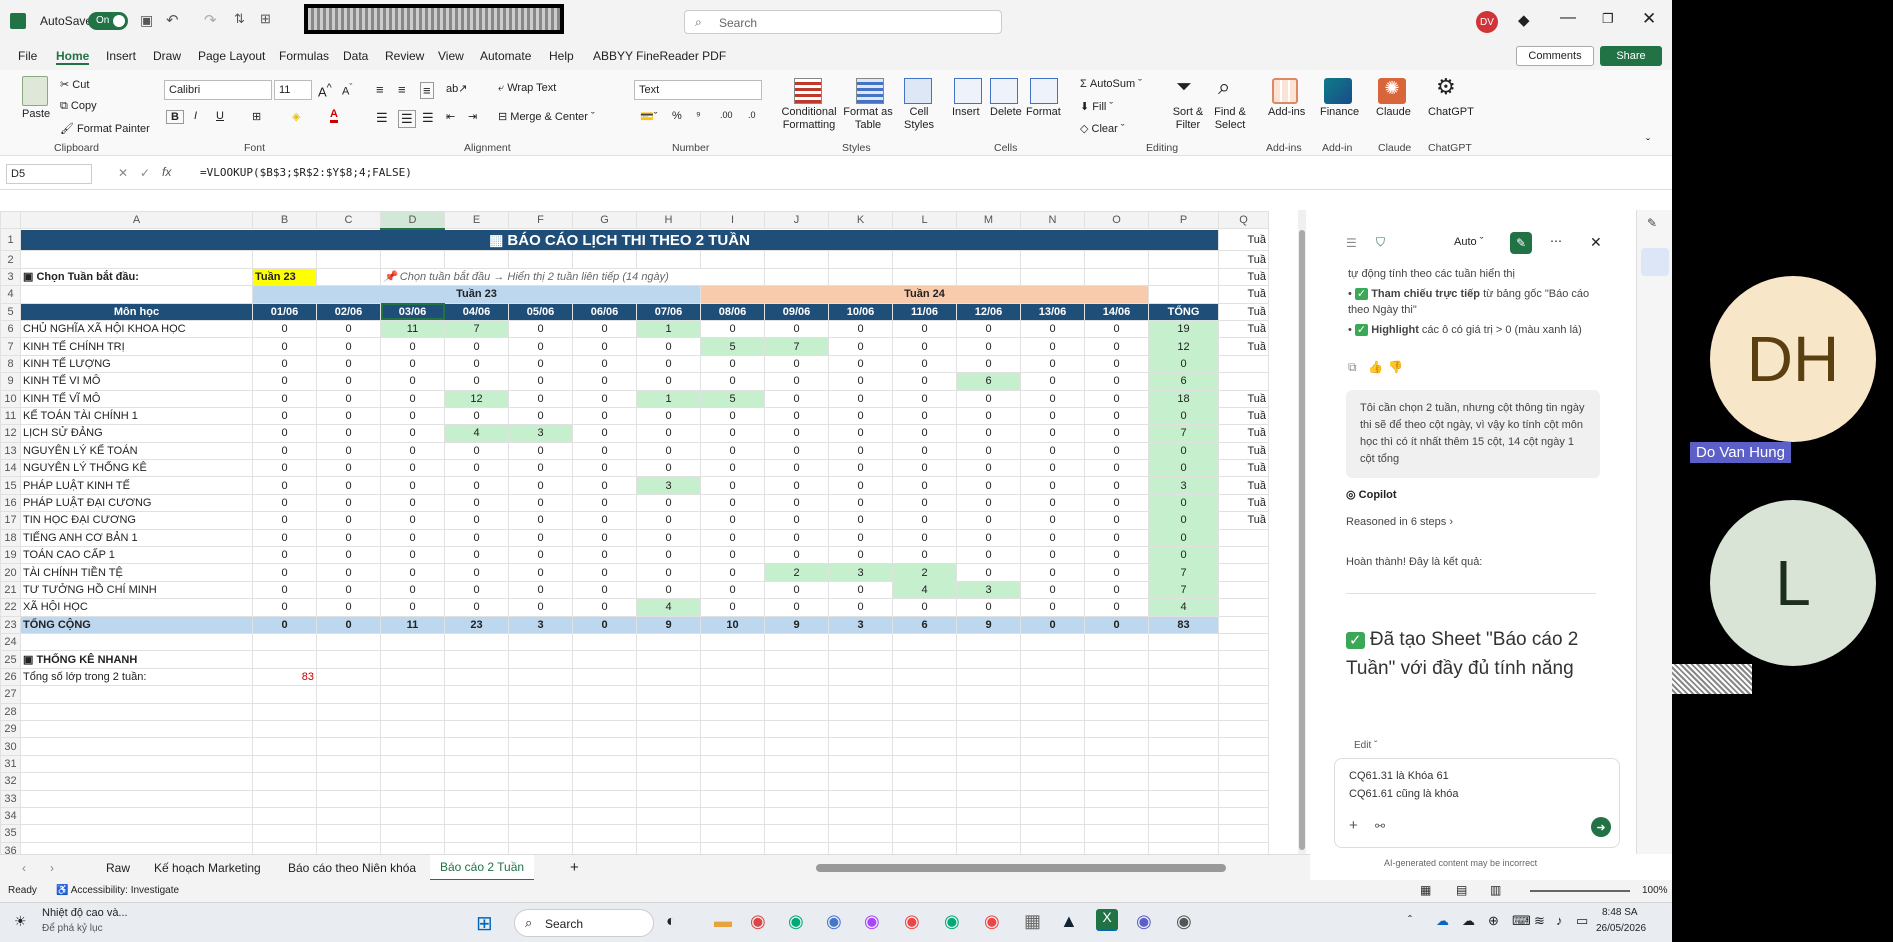  Describe the element at coordinates (698, 90) in the screenshot. I see `number-format-select: Text` at that location.